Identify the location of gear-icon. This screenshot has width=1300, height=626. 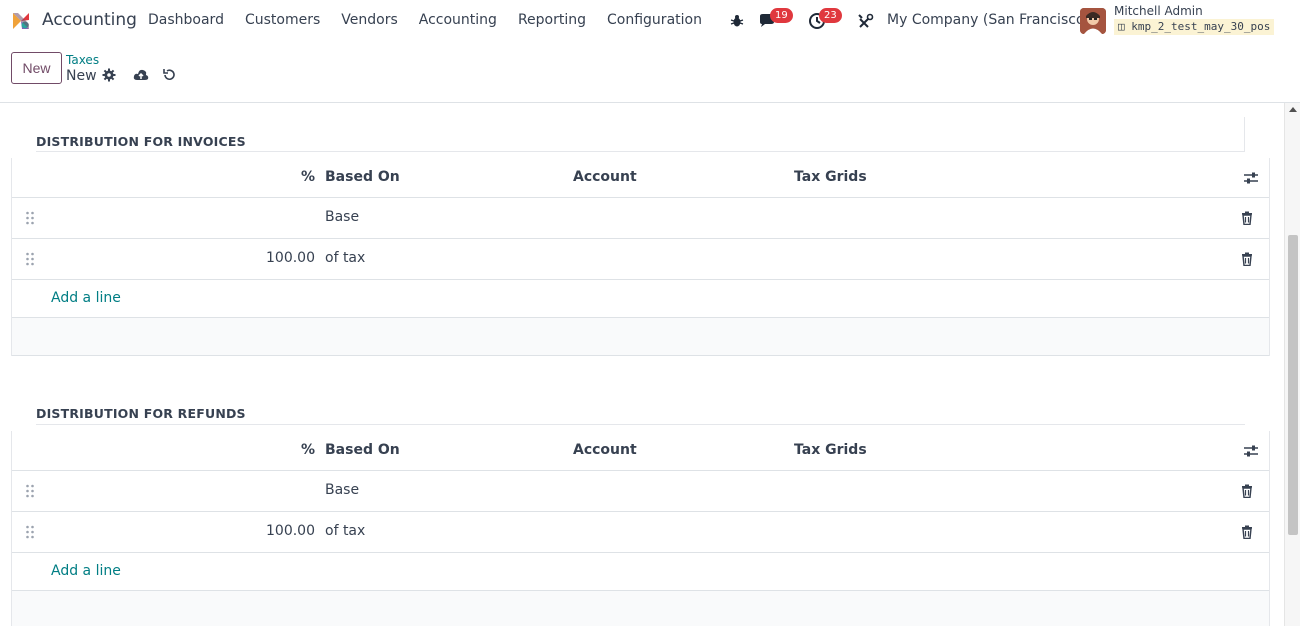
(109, 75).